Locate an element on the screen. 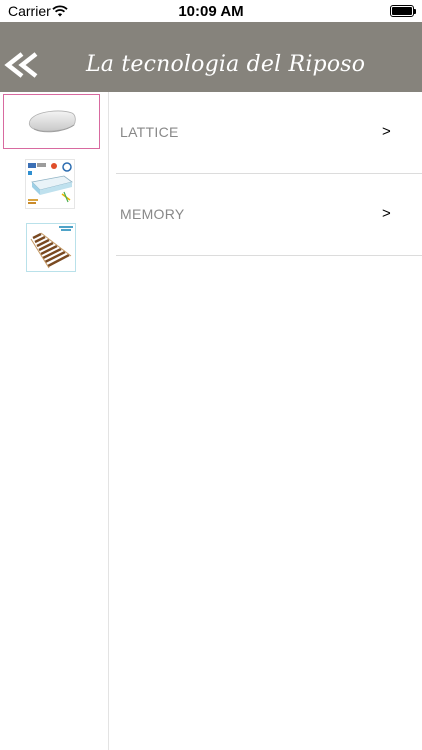 The image size is (422, 750). header-title: La tecnologia del Riposo is located at coordinates (226, 64).